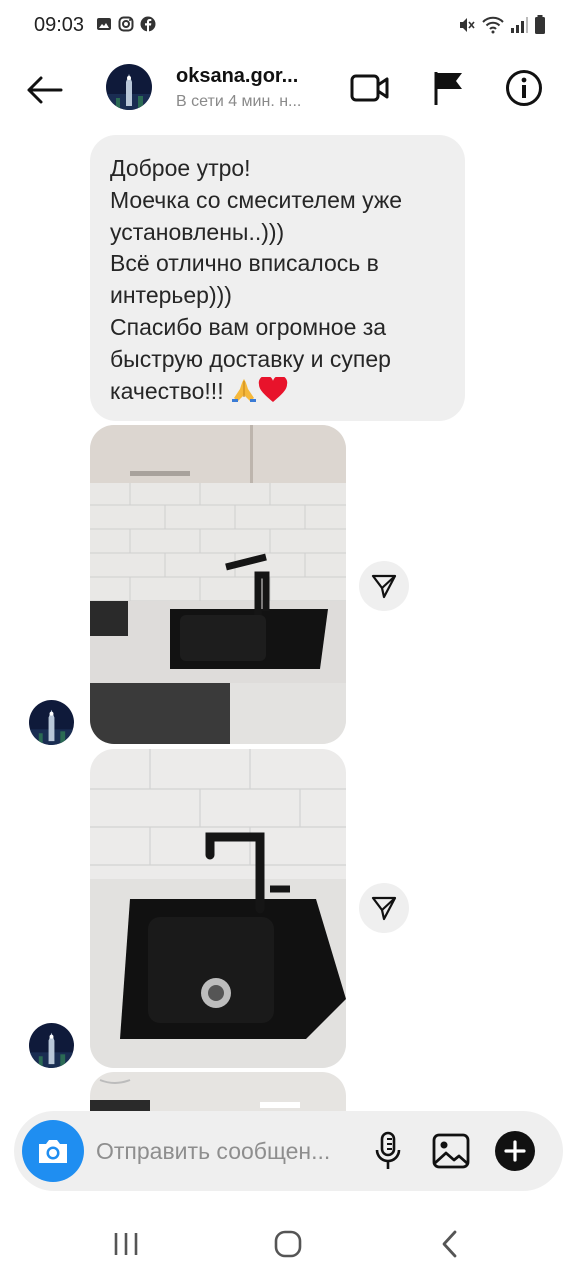 The image size is (576, 1280). I want to click on home-icon, so click(288, 1244).